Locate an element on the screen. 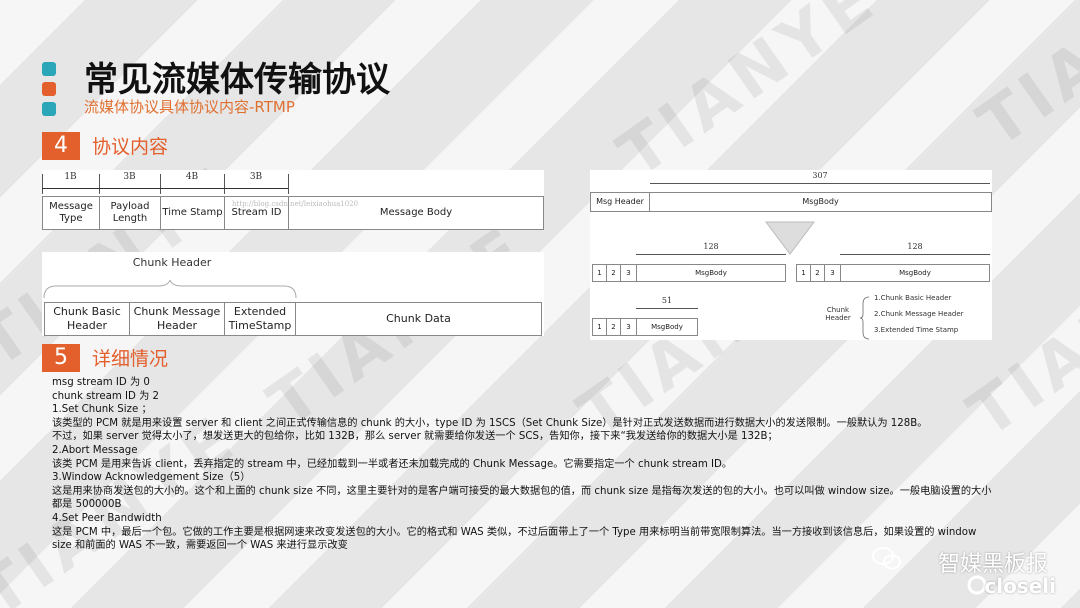 Image resolution: width=1080 pixels, height=608 pixels. field-time-stamp: Time Stamp is located at coordinates (192, 213).